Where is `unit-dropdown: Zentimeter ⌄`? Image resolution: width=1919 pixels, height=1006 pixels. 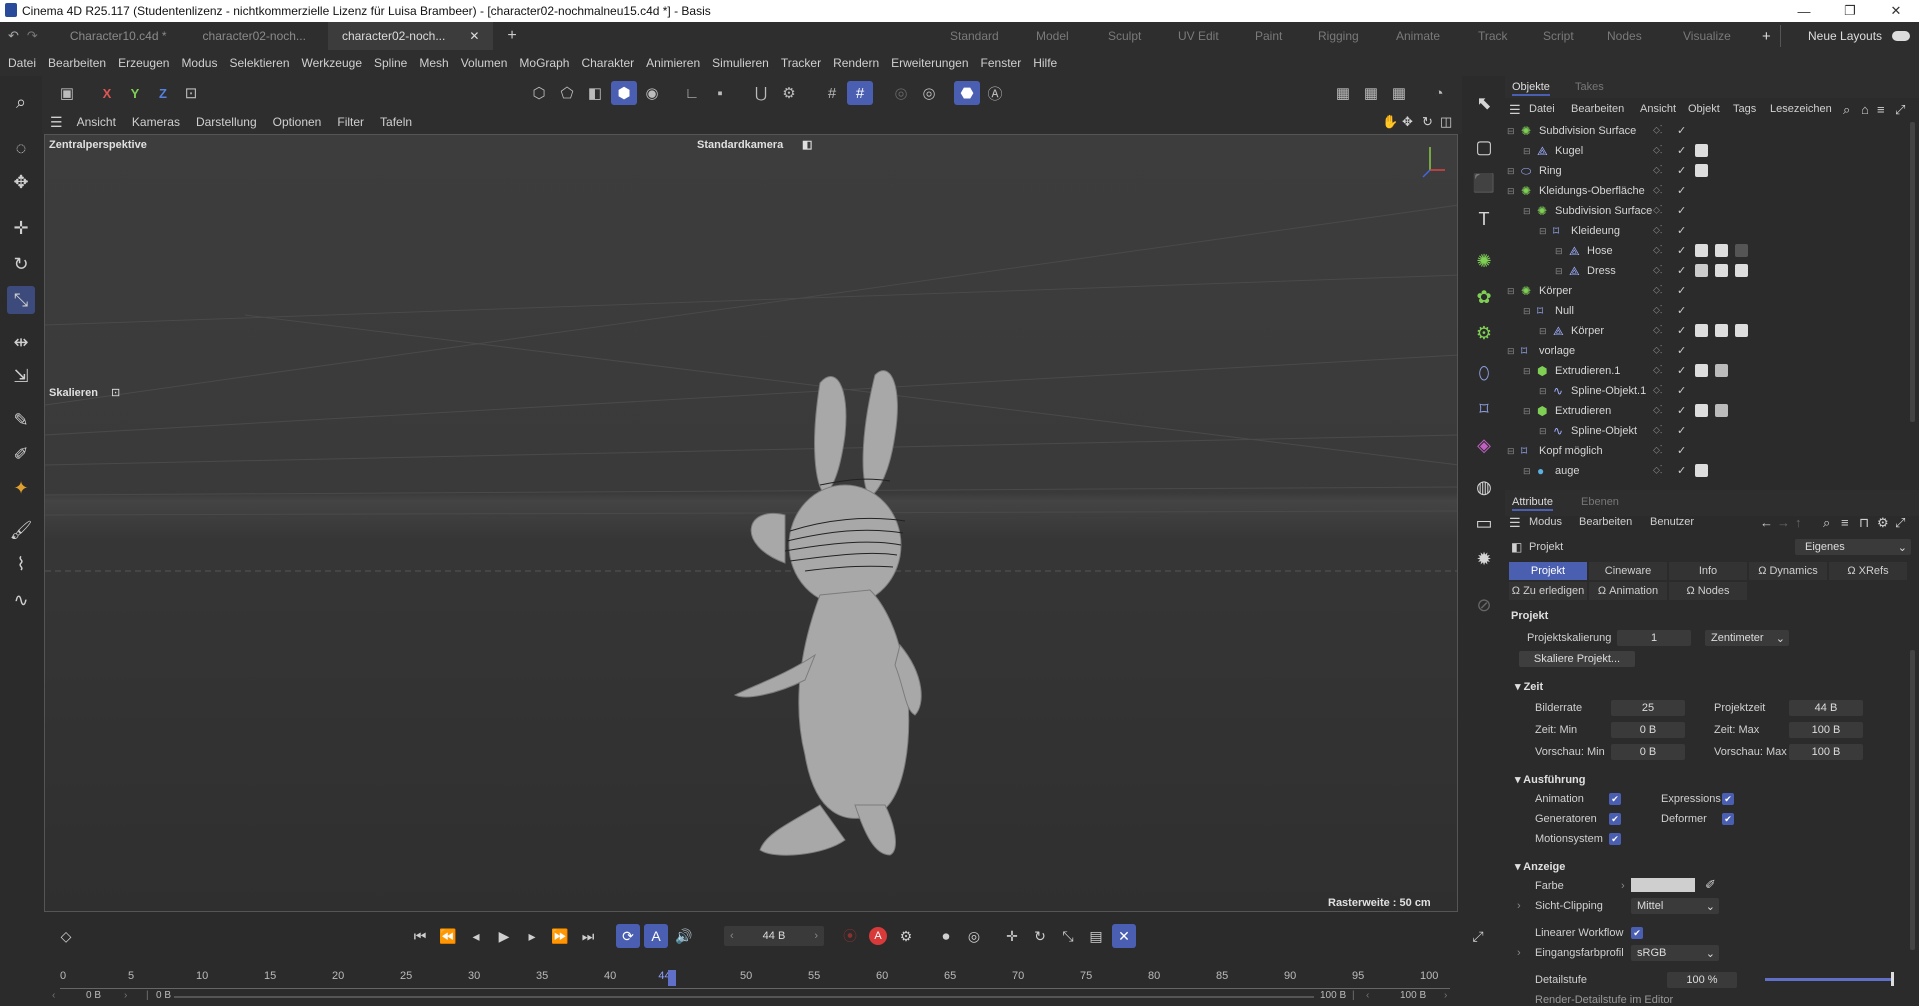 unit-dropdown: Zentimeter ⌄ is located at coordinates (1747, 638).